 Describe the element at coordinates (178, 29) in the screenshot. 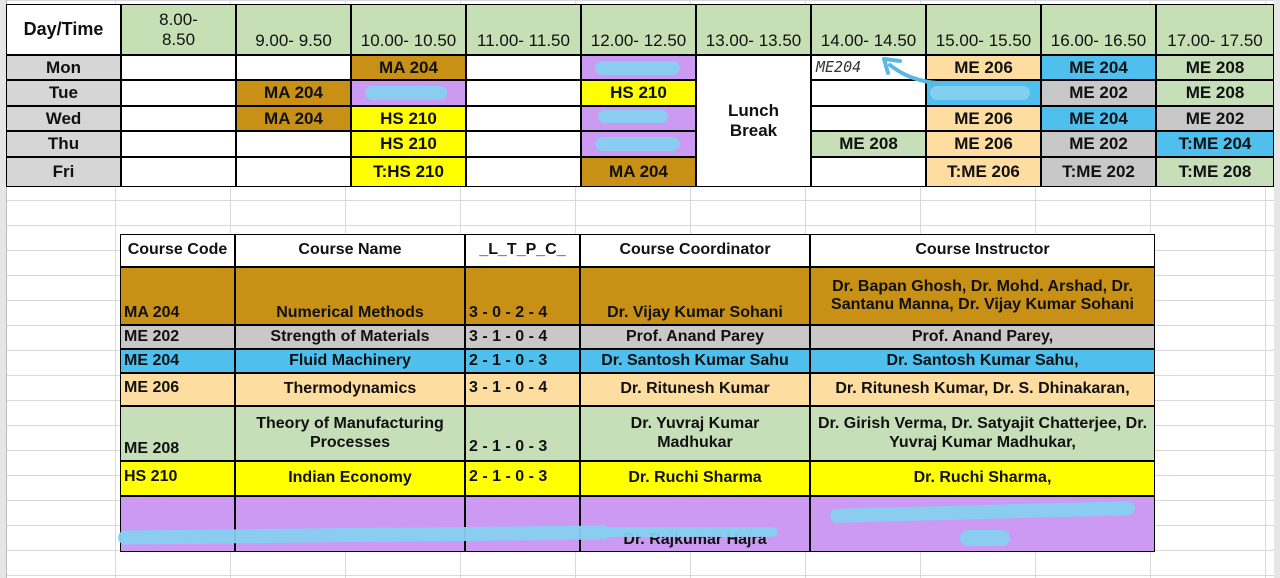

I see `time-header: 8.00- 8.50` at that location.